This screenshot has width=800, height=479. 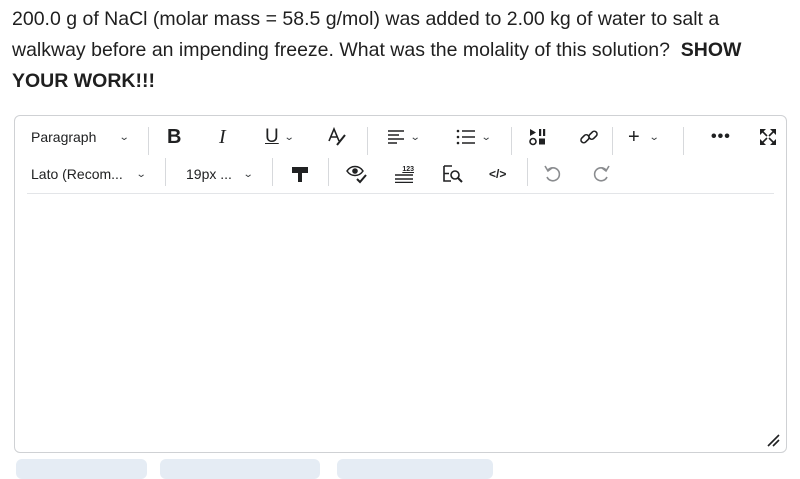 I want to click on fullscreen-button, so click(x=768, y=137).